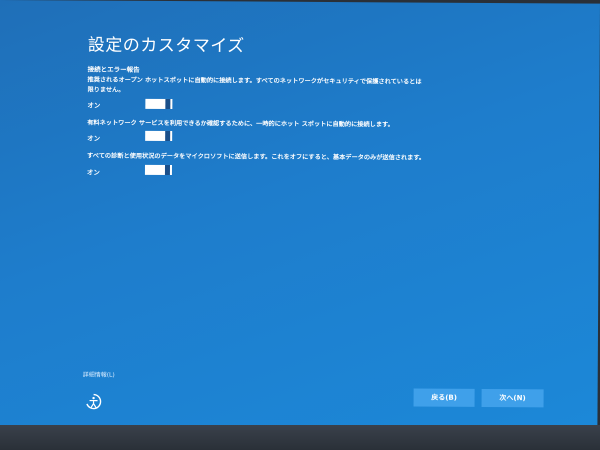 The image size is (600, 450). What do you see at coordinates (512, 398) in the screenshot?
I see `next-button: 次へ(N)` at bounding box center [512, 398].